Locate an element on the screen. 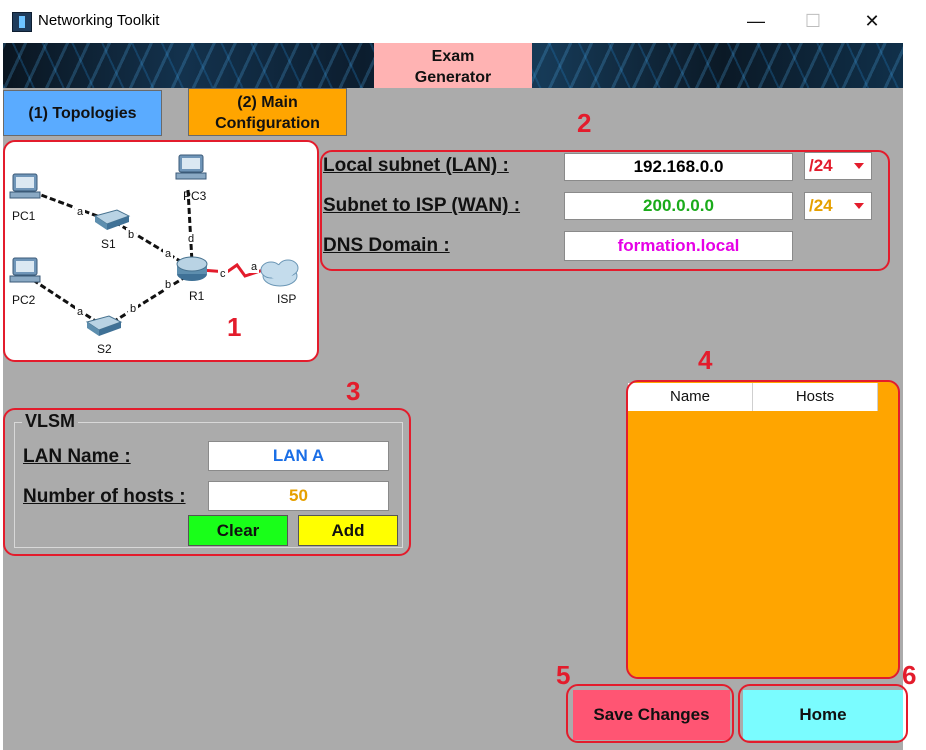  annotation-1: 1 is located at coordinates (234, 327).